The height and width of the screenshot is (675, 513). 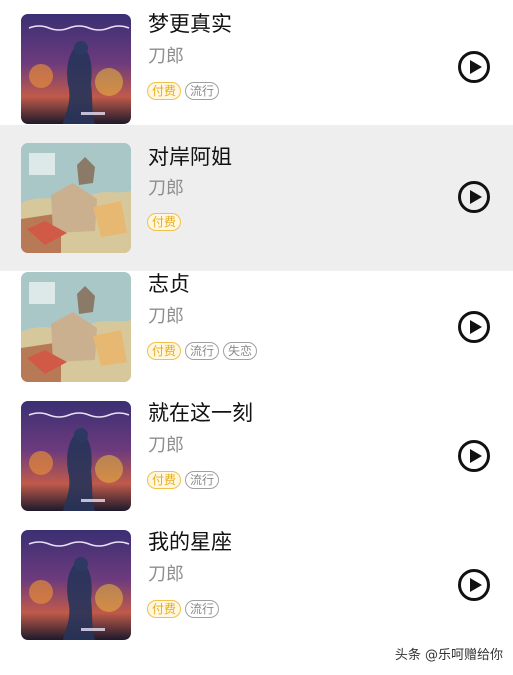 What do you see at coordinates (448, 655) in the screenshot?
I see `watermark-text: 头条 @乐呵赠给你` at bounding box center [448, 655].